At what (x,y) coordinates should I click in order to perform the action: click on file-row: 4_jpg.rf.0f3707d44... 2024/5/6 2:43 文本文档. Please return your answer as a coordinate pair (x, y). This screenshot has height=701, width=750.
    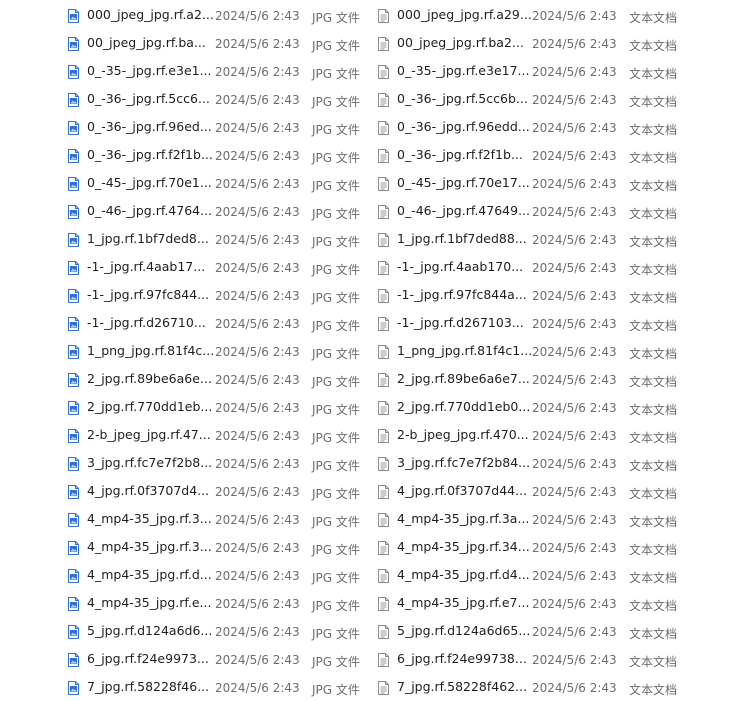
    Looking at the image, I should click on (564, 491).